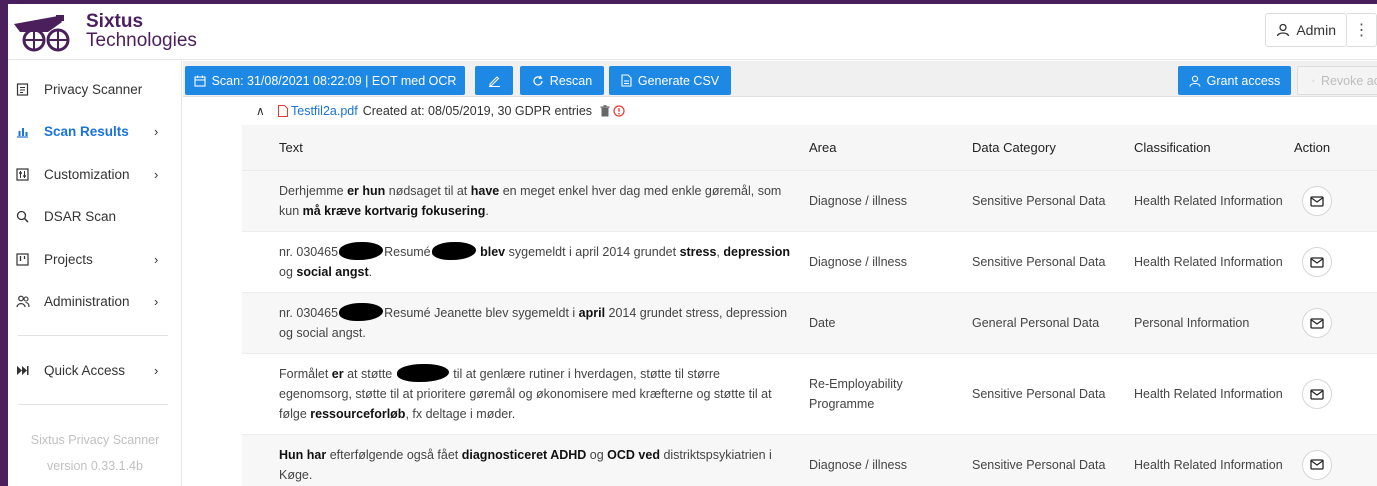  What do you see at coordinates (68, 259) in the screenshot?
I see `sidebar-item-label: Projects` at bounding box center [68, 259].